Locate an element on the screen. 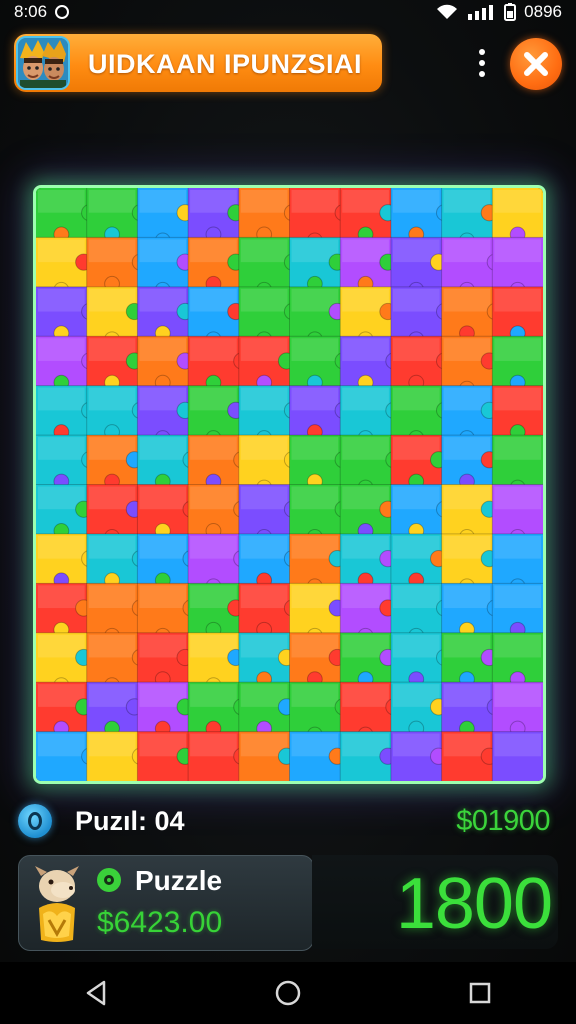 The image size is (576, 1024). card-amount: $6423.00 is located at coordinates (160, 922).